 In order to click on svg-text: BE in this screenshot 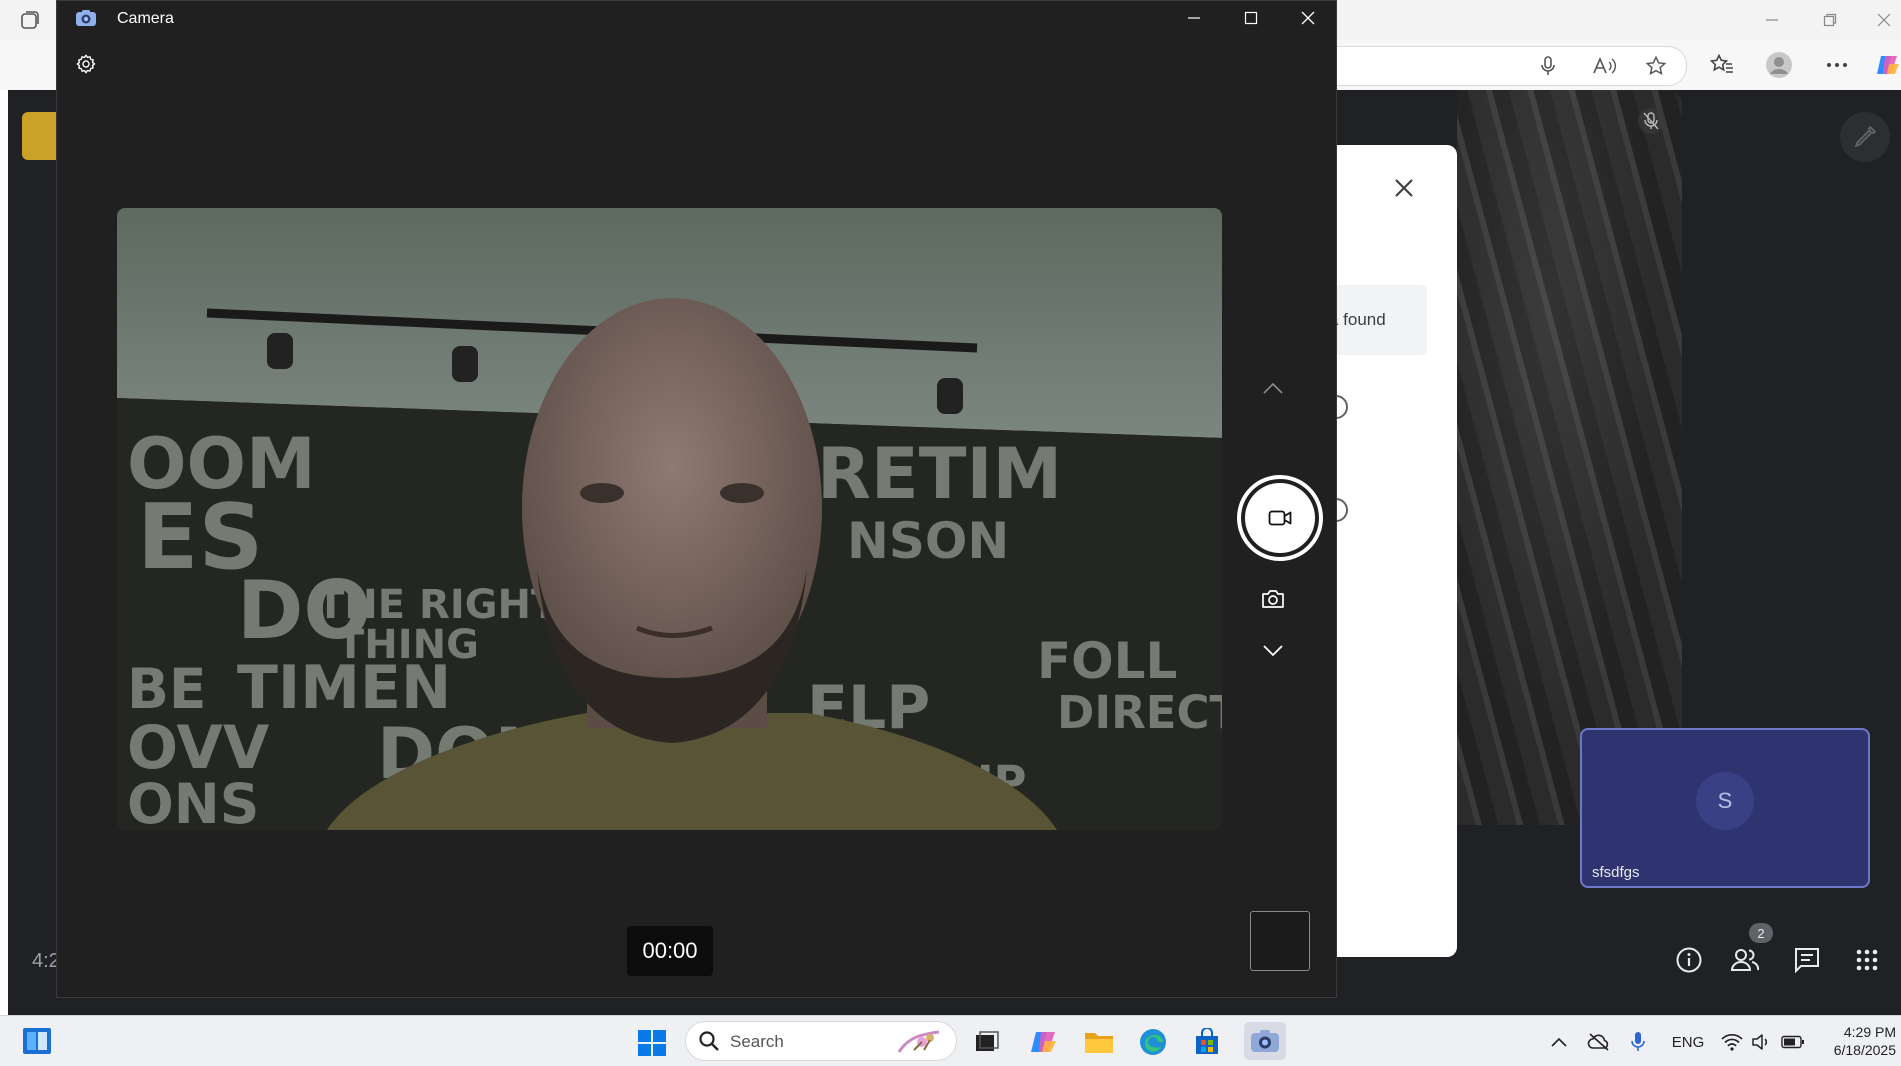, I will do `click(167, 689)`.